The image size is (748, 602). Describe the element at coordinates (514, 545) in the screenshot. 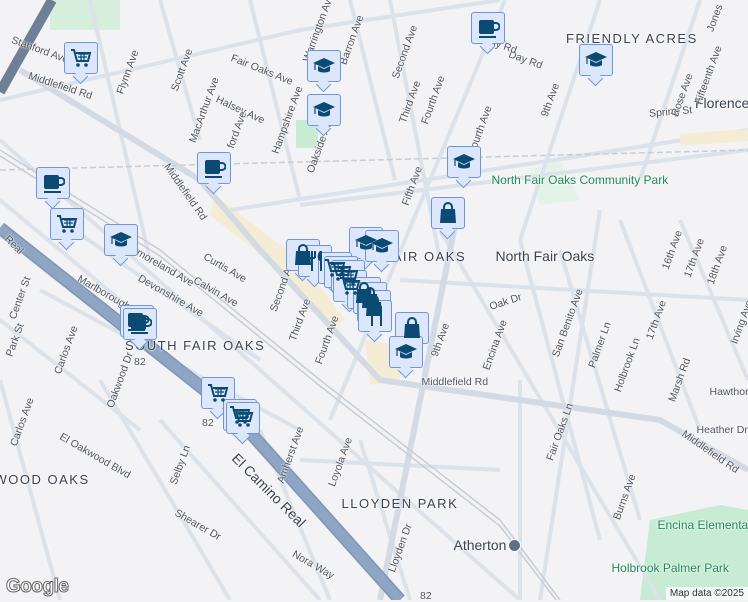

I see `train-station-icon` at that location.